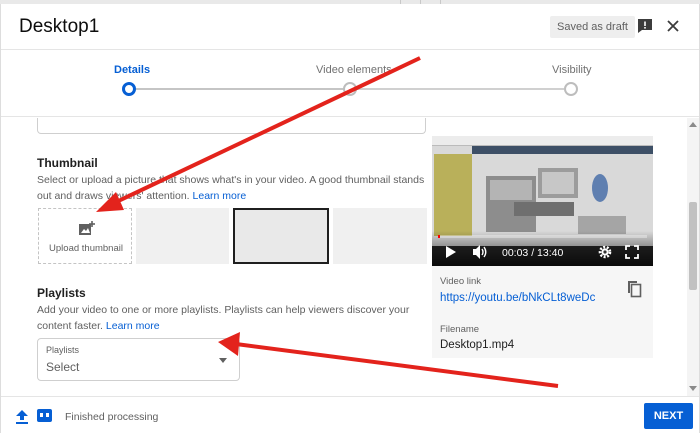 The width and height of the screenshot is (700, 433). What do you see at coordinates (350, 27) in the screenshot?
I see `dialog-header: Desktop1 Saved as draft` at bounding box center [350, 27].